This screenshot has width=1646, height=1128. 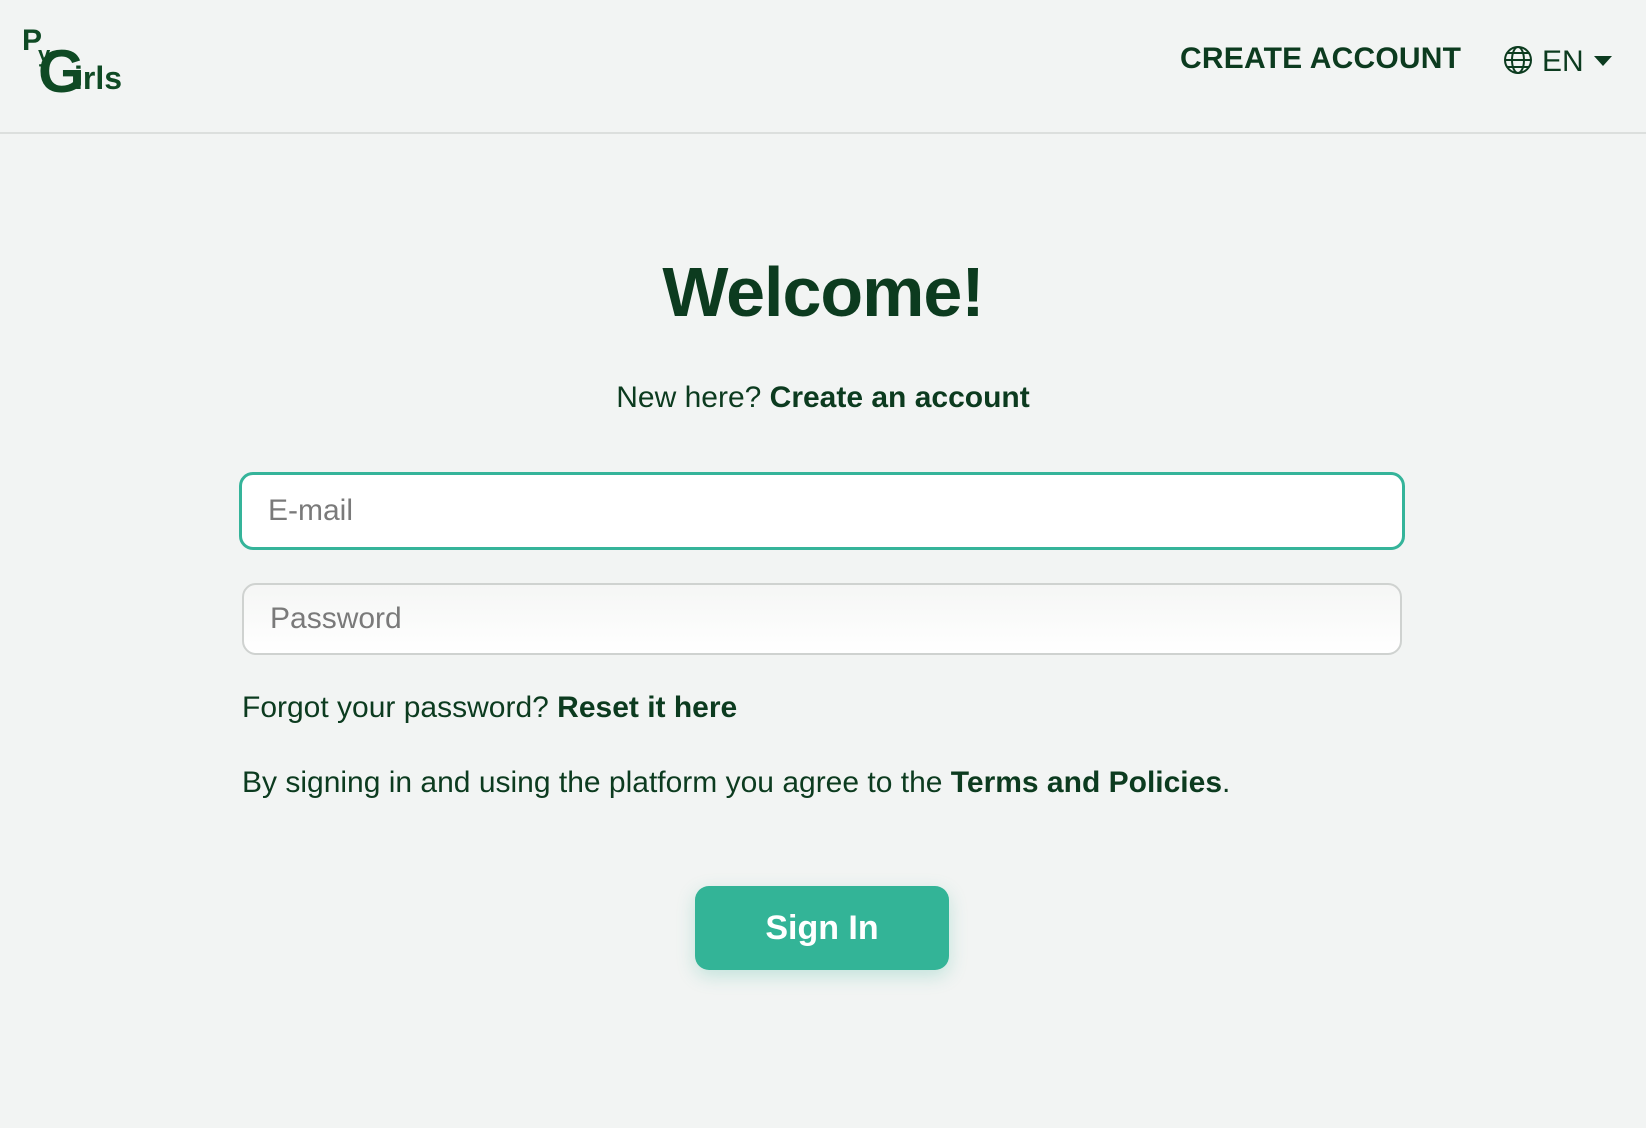 What do you see at coordinates (647, 707) in the screenshot?
I see `reset-password-link: Reset it here` at bounding box center [647, 707].